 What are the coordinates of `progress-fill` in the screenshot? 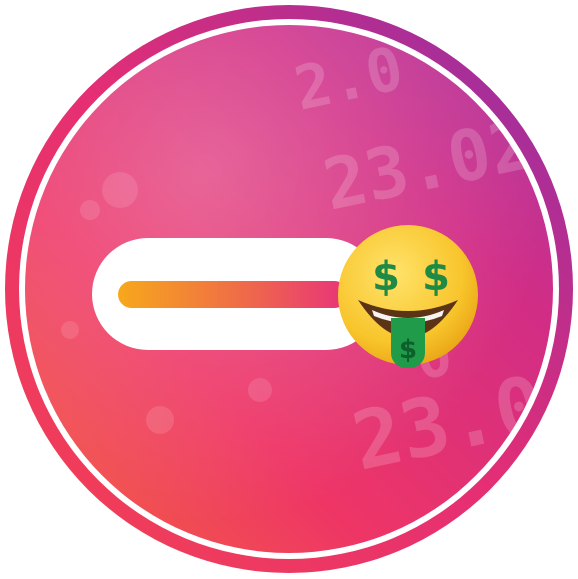 It's located at (233, 294).